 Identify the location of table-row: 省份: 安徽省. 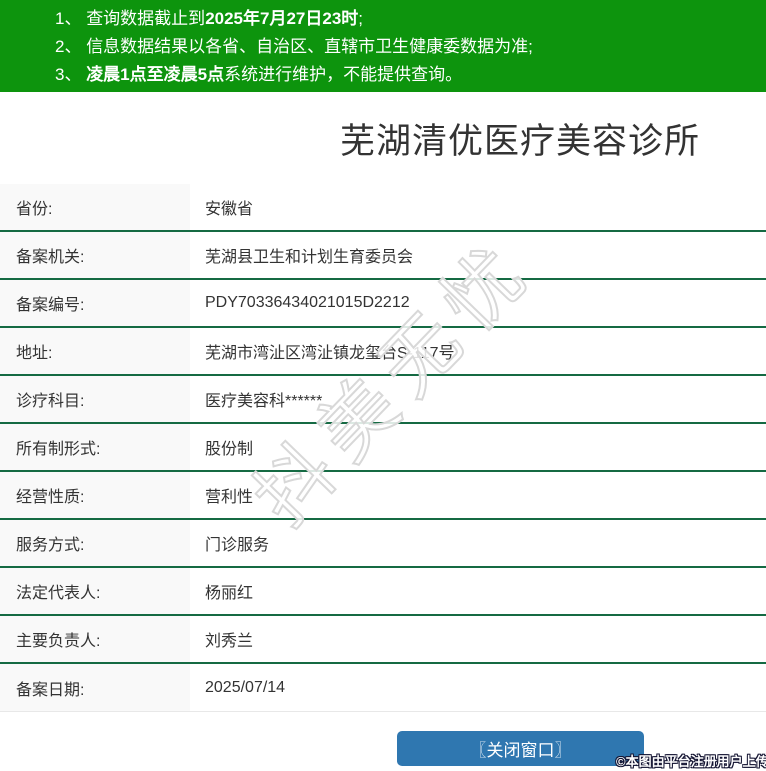
(383, 208).